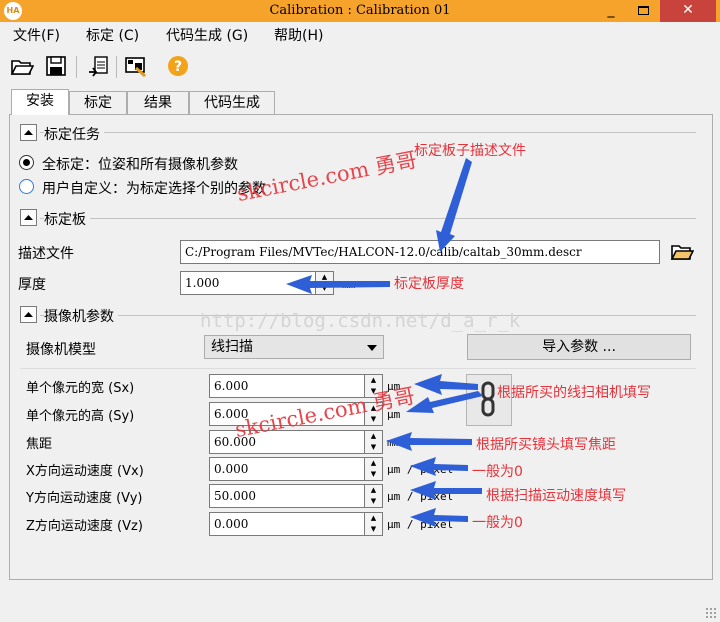 The height and width of the screenshot is (622, 720). What do you see at coordinates (611, 11) in the screenshot?
I see `minimize-button: _` at bounding box center [611, 11].